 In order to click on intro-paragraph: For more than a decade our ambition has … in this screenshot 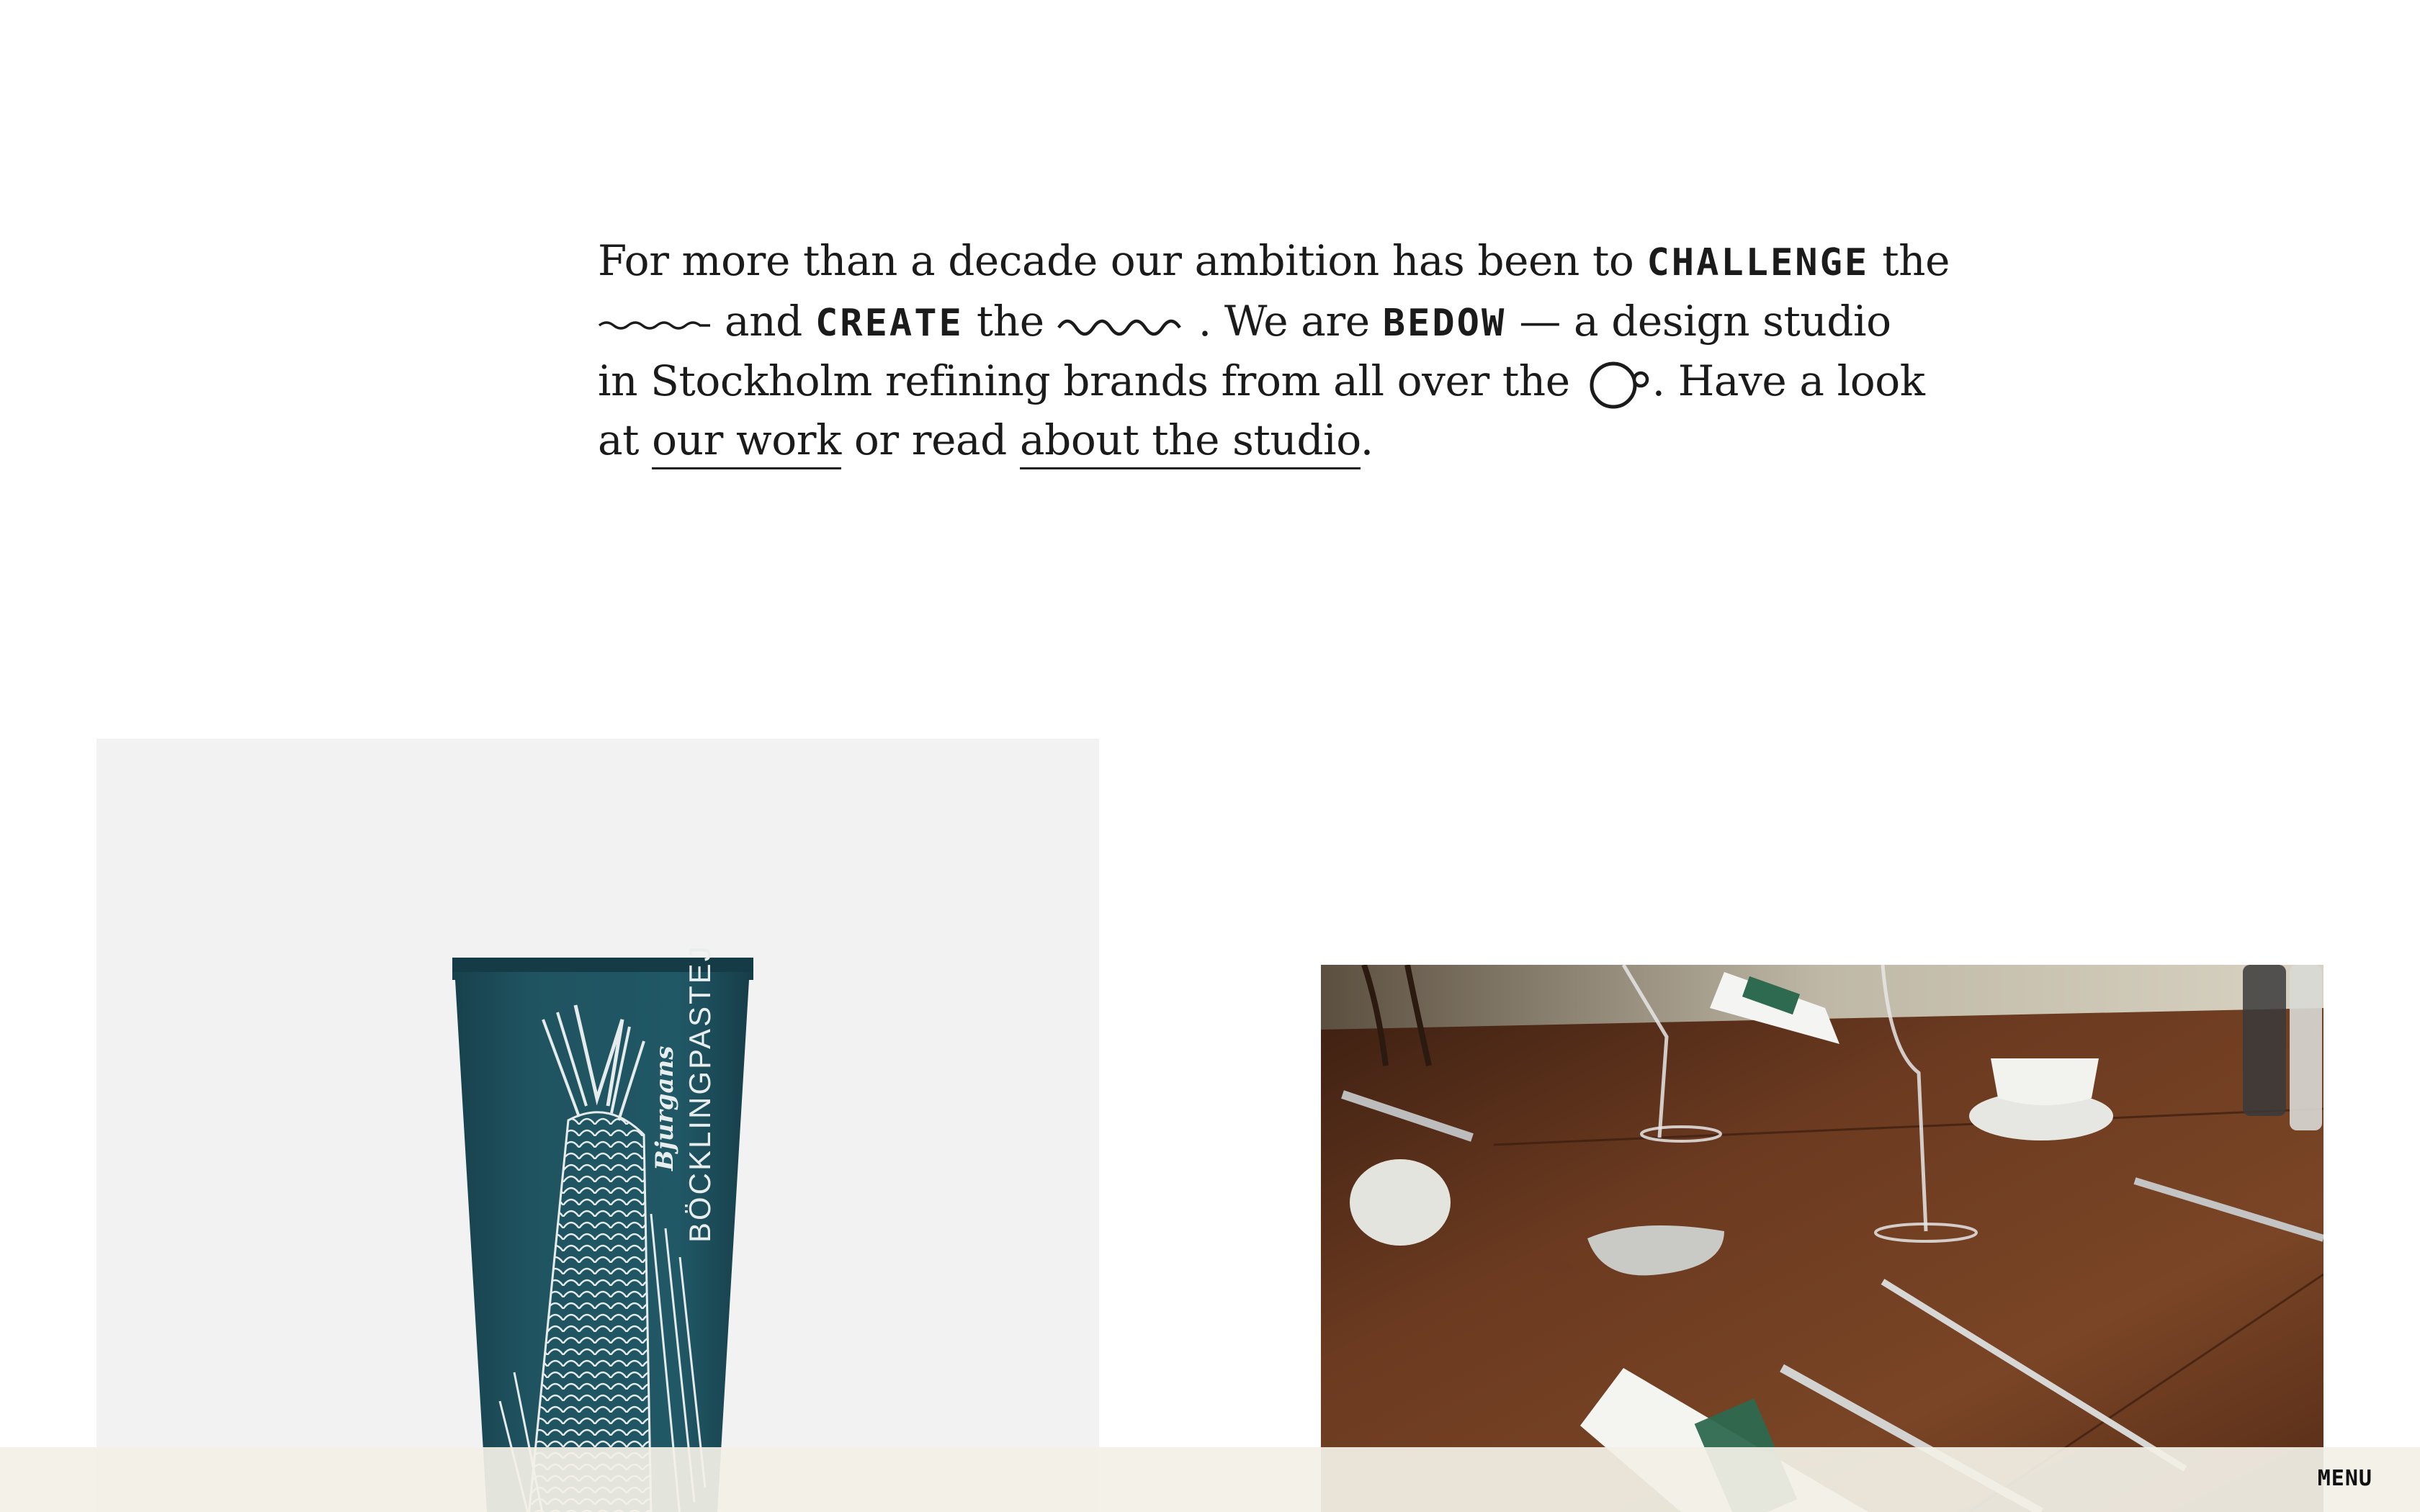, I will do `click(1274, 350)`.